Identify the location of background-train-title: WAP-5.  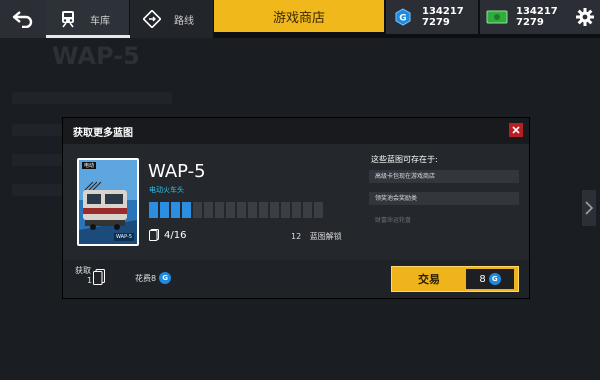
(96, 56).